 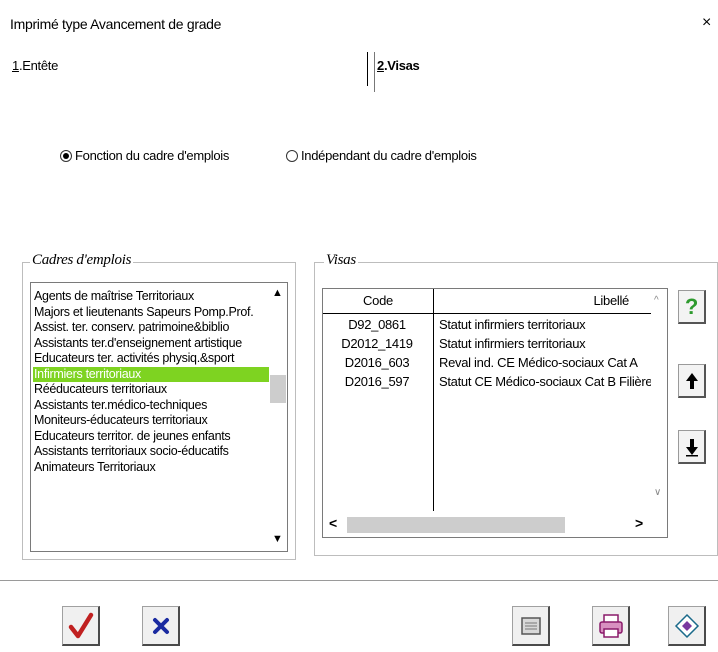 I want to click on cadres-list-item: Assistants territoriaux socio-éducatifs, so click(x=151, y=452).